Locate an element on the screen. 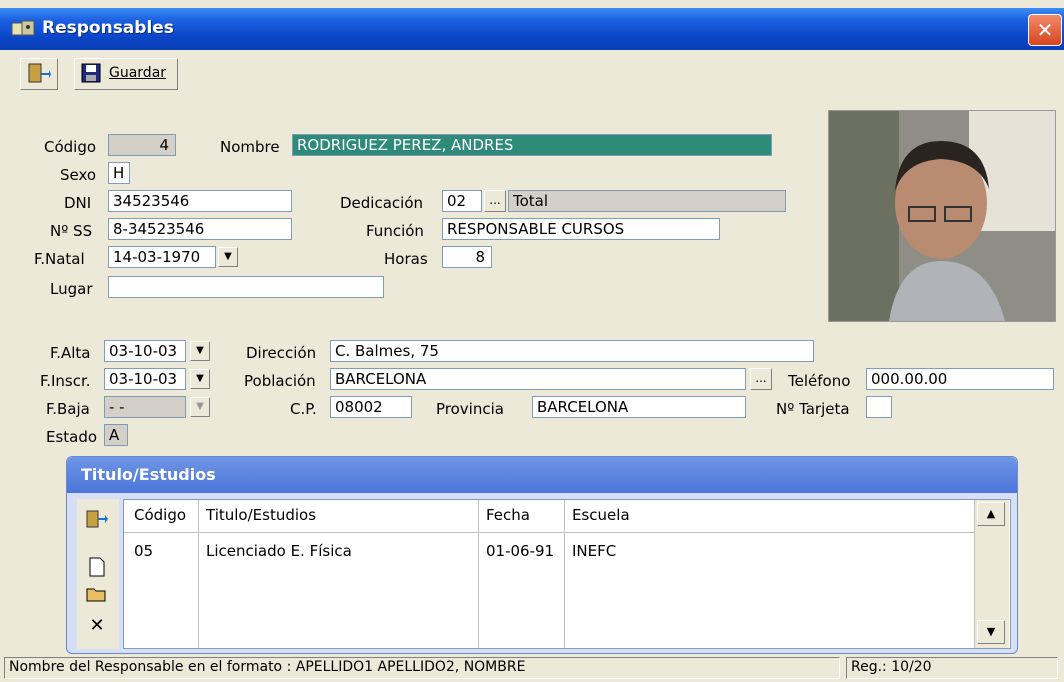 The image size is (1064, 682). column-header-codigo: Código is located at coordinates (160, 515).